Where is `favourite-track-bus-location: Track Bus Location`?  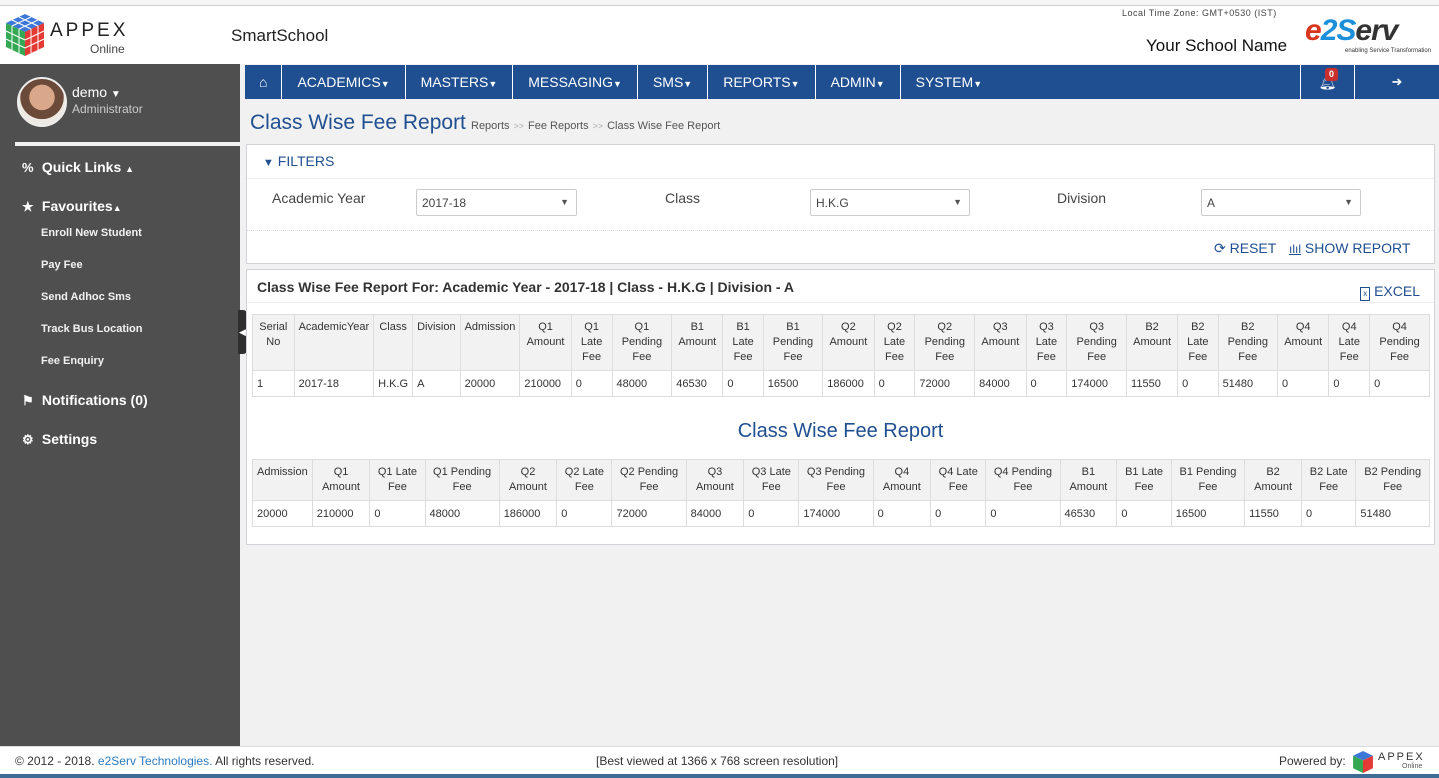 favourite-track-bus-location: Track Bus Location is located at coordinates (91, 329).